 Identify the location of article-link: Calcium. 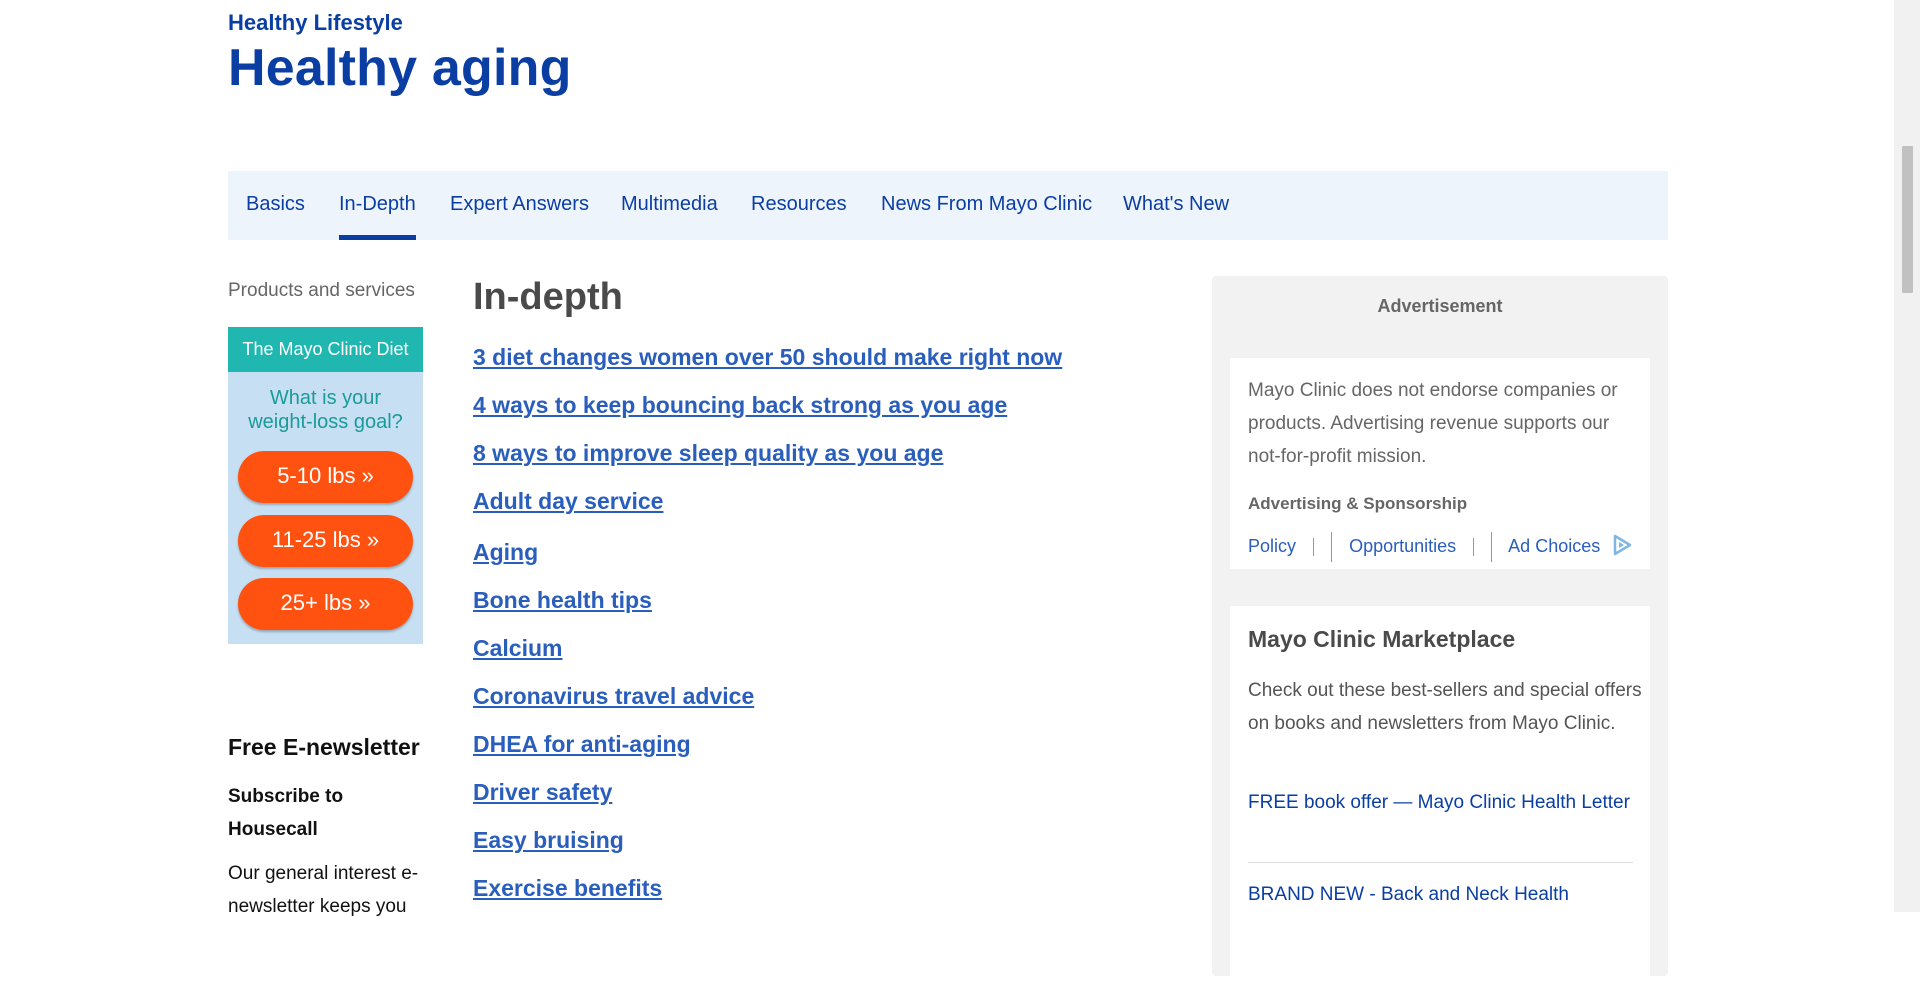
(517, 648).